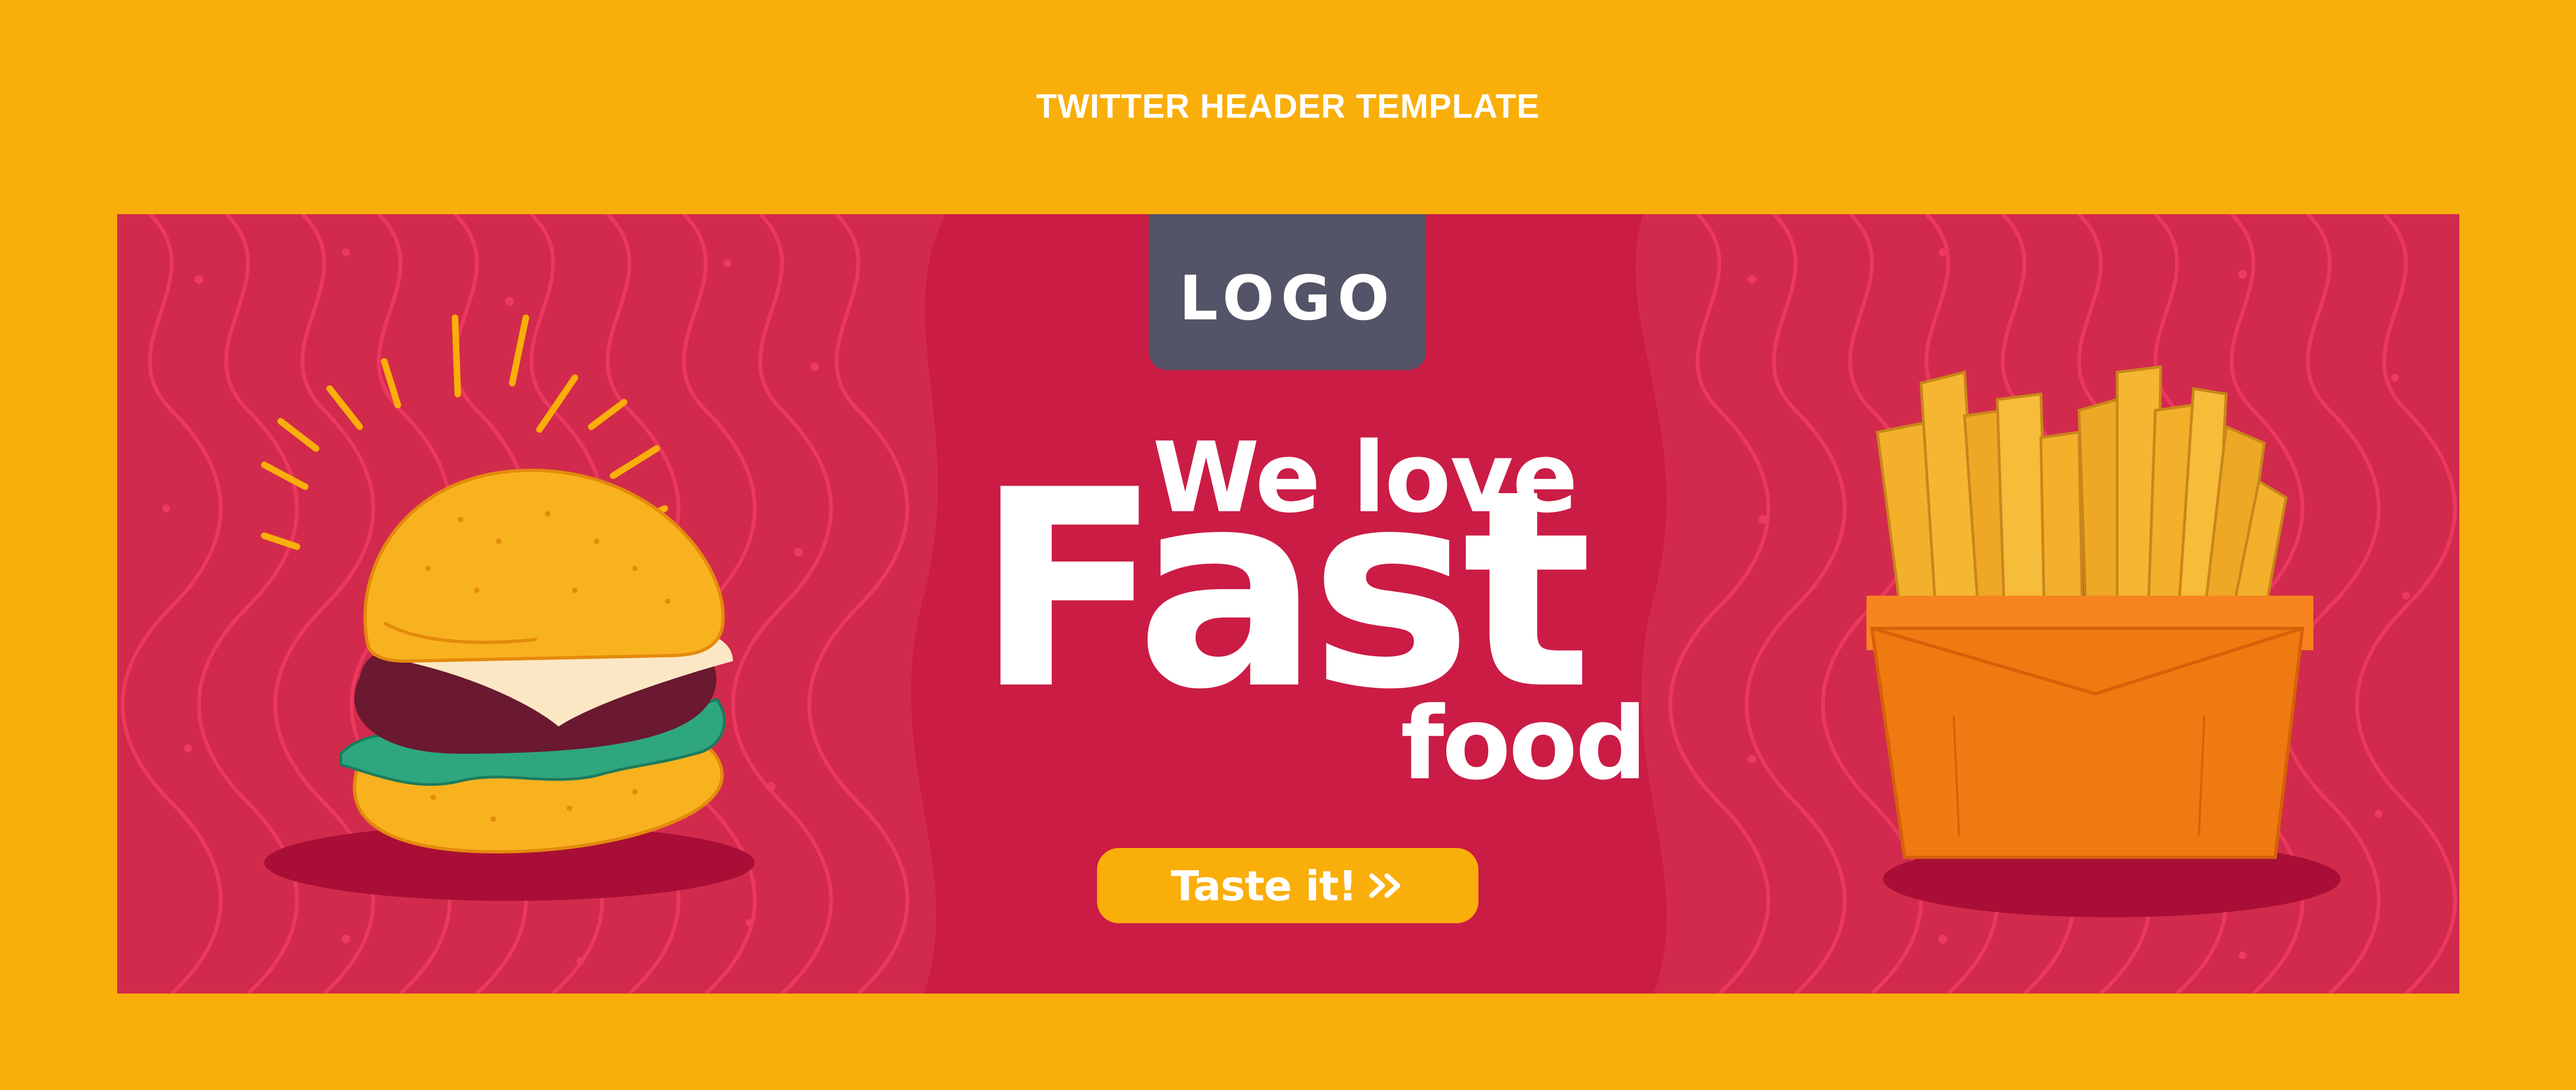 This screenshot has height=1090, width=2576. I want to click on logo-placeholder: LOGO, so click(1287, 292).